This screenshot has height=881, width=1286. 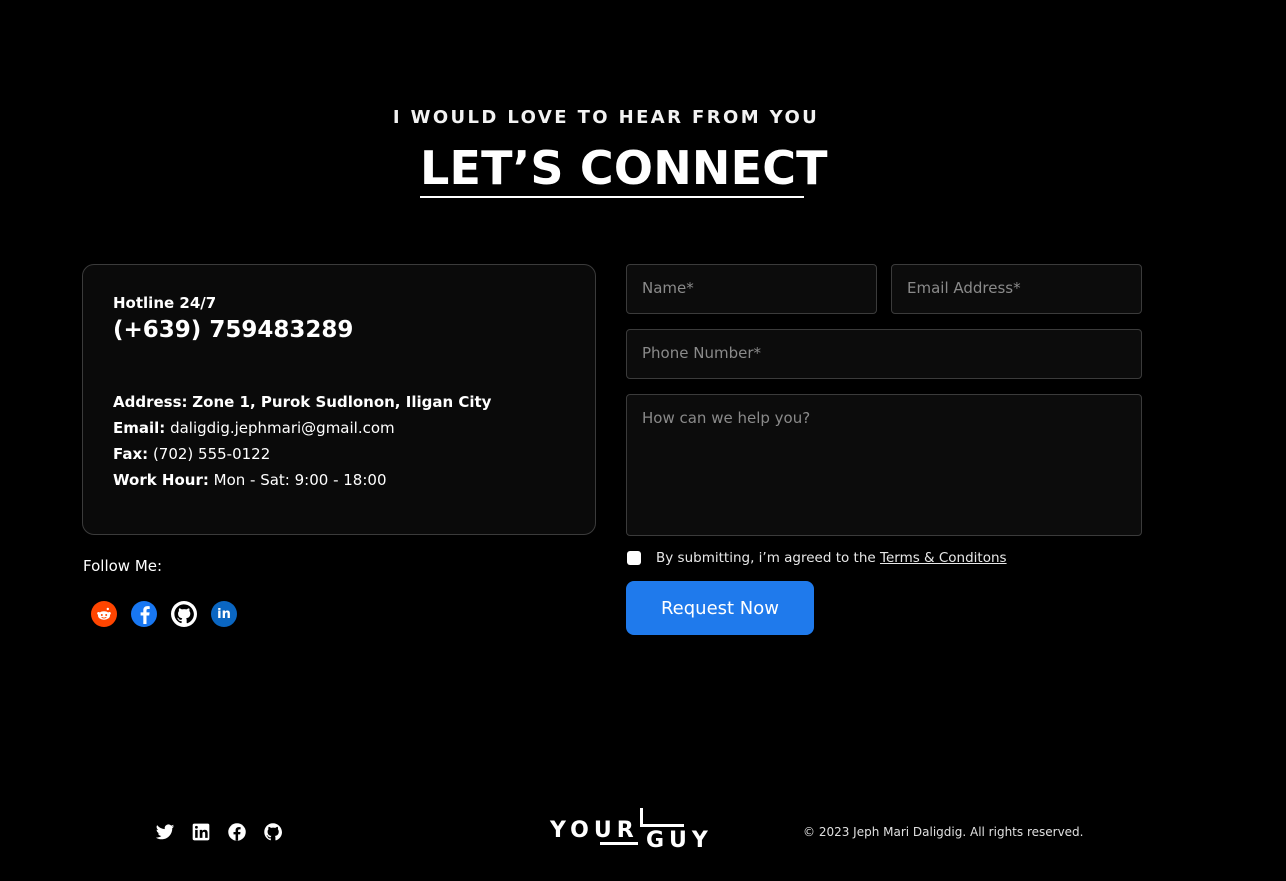 I want to click on phone-placeholder: Phone Number*, so click(x=701, y=353).